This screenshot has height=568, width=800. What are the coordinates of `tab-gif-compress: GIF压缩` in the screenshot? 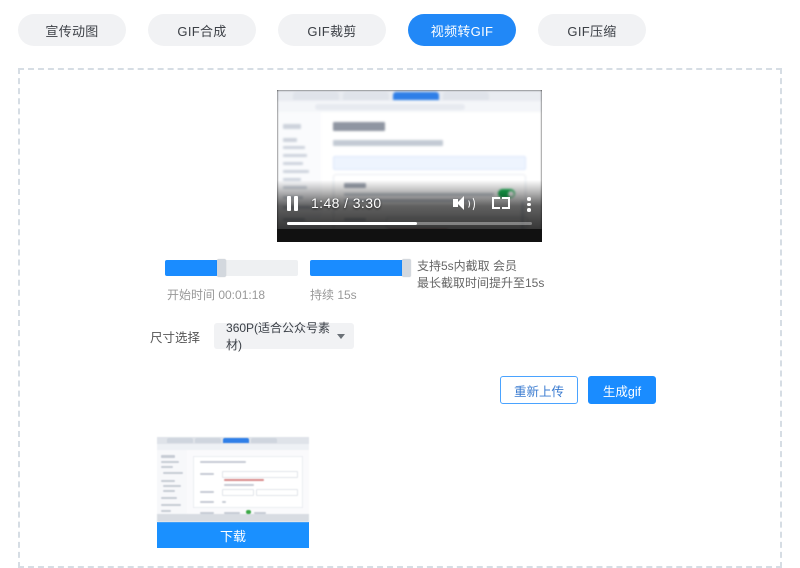 It's located at (592, 30).